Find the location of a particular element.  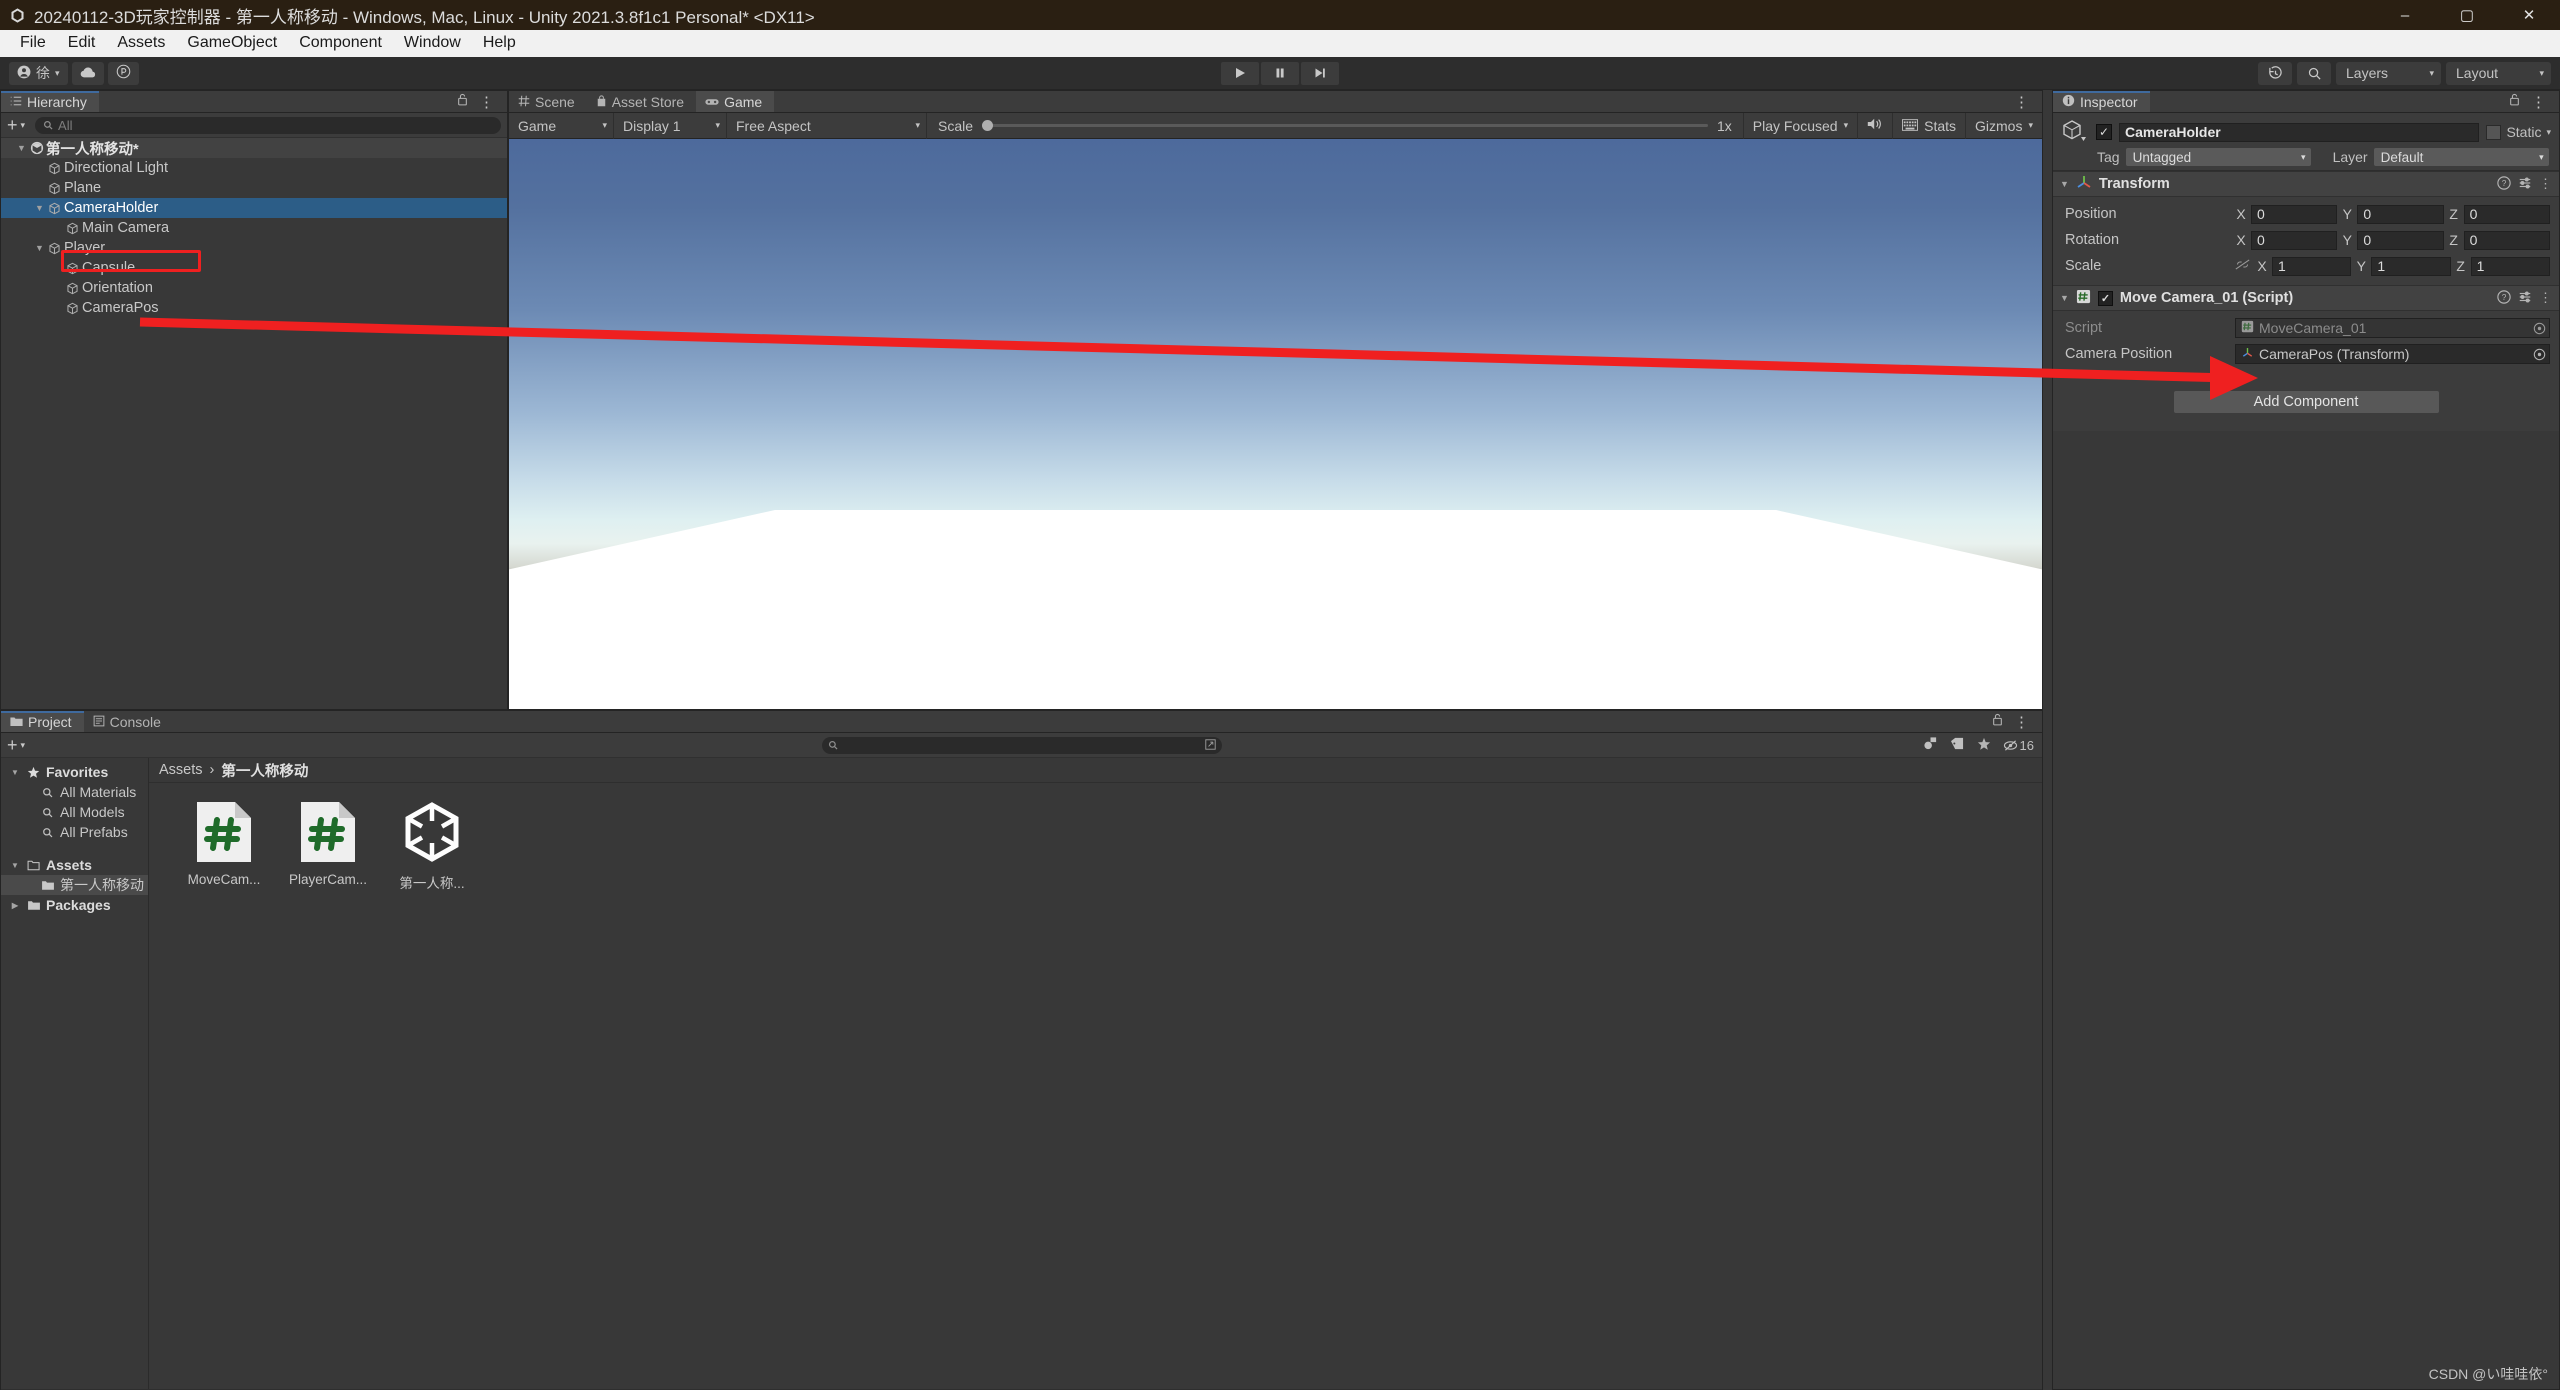

scale-slider-track is located at coordinates (1345, 125).